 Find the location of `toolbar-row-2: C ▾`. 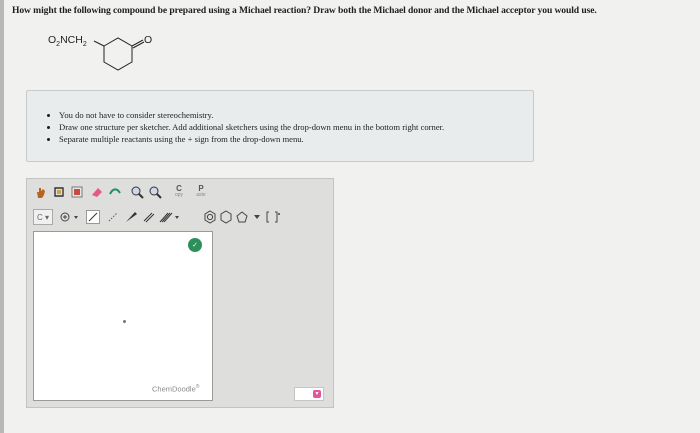

toolbar-row-2: C ▾ is located at coordinates (178, 218).